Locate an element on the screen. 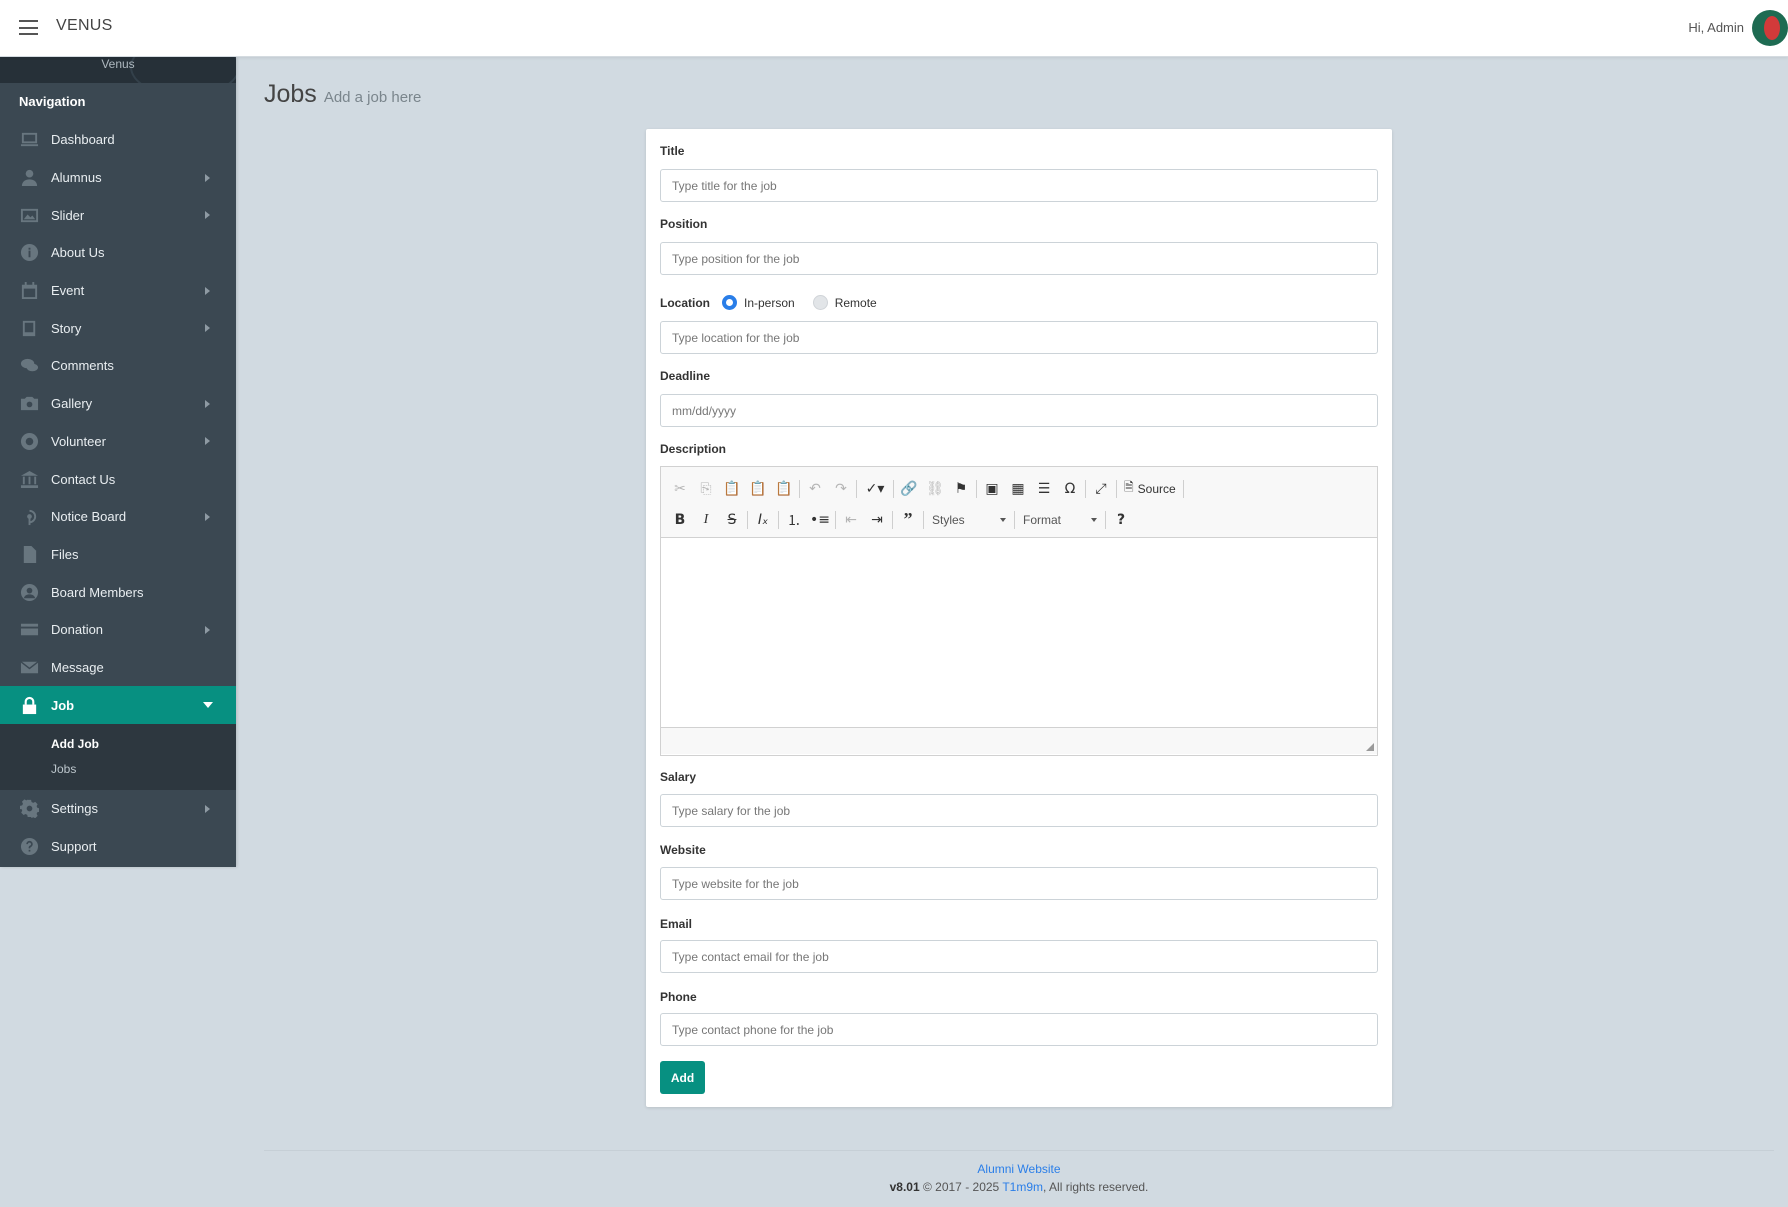 Image resolution: width=1788 pixels, height=1207 pixels. sidebar-item-volunteer: Volunteer is located at coordinates (118, 442).